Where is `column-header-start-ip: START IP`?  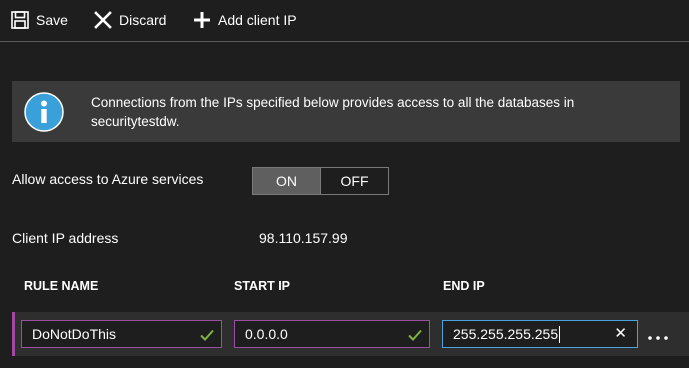
column-header-start-ip: START IP is located at coordinates (262, 286).